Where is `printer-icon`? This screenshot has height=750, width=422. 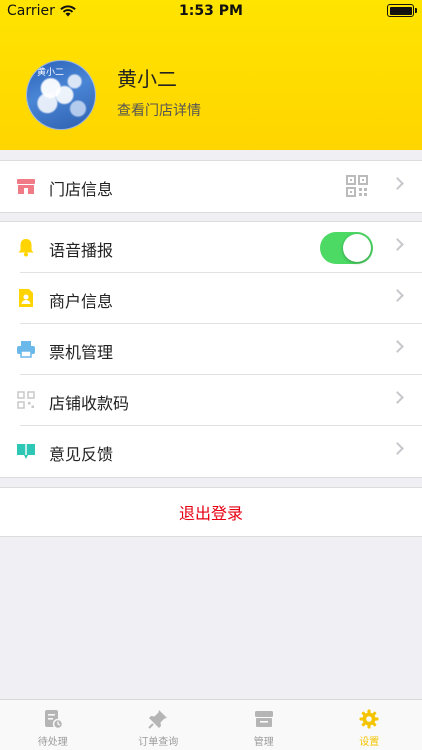 printer-icon is located at coordinates (26, 349).